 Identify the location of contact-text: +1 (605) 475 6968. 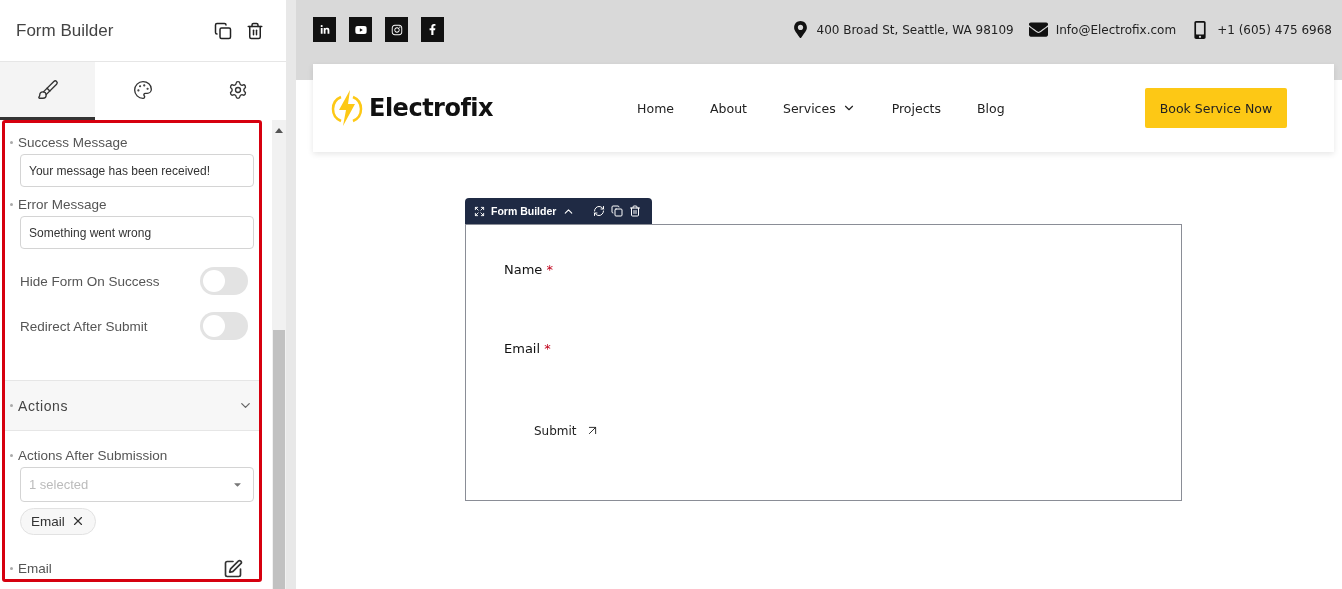
(1274, 29).